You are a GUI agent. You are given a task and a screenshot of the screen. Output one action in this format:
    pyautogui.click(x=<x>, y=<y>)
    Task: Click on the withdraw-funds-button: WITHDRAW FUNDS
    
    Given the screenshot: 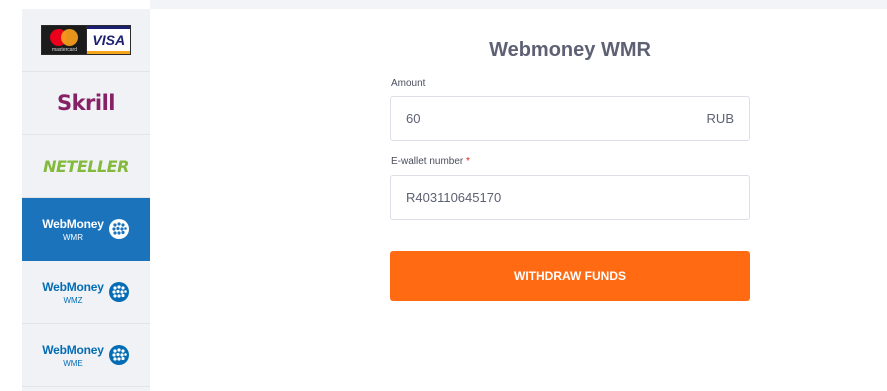 What is the action you would take?
    pyautogui.click(x=570, y=276)
    